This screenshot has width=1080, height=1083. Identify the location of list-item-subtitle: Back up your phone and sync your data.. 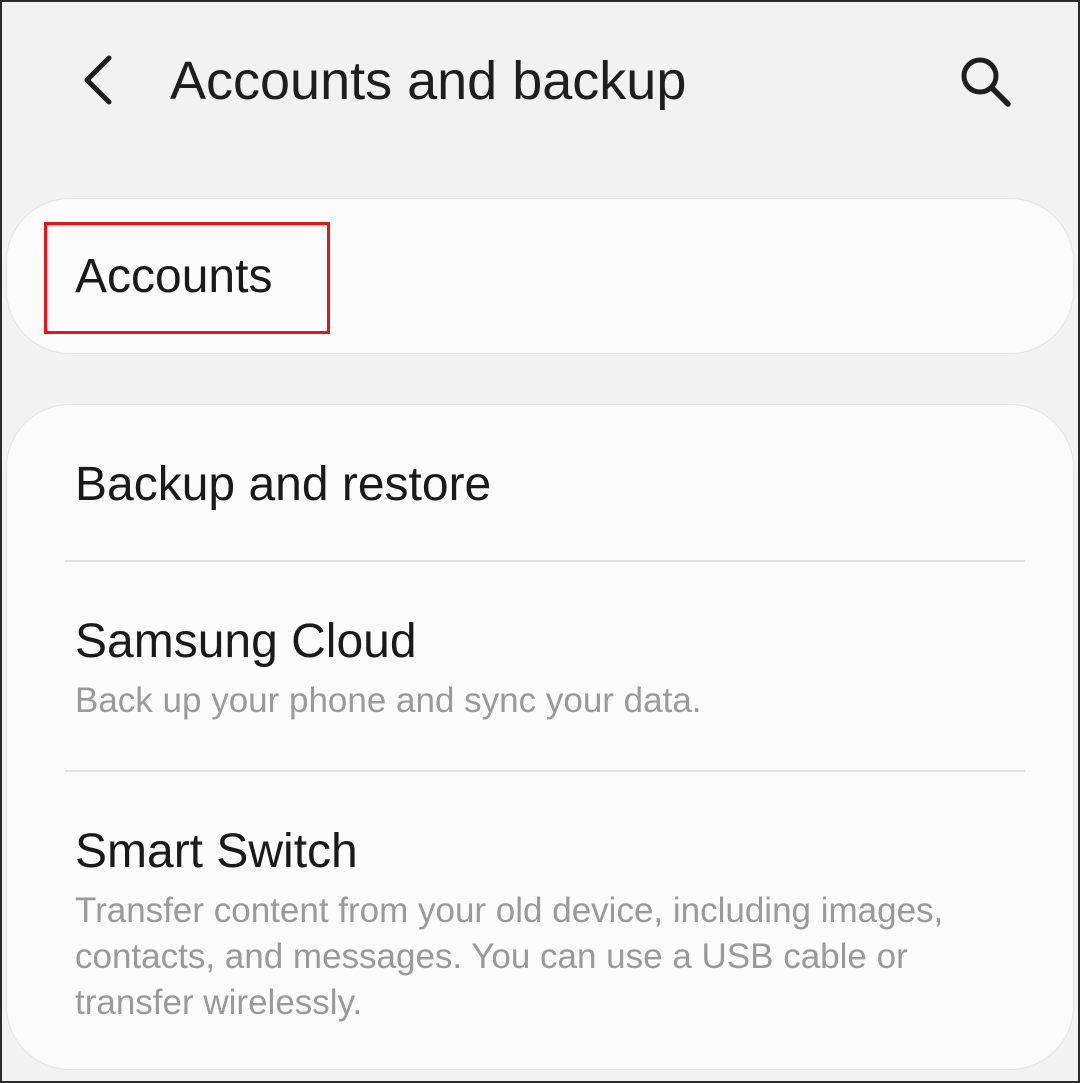
(388, 700).